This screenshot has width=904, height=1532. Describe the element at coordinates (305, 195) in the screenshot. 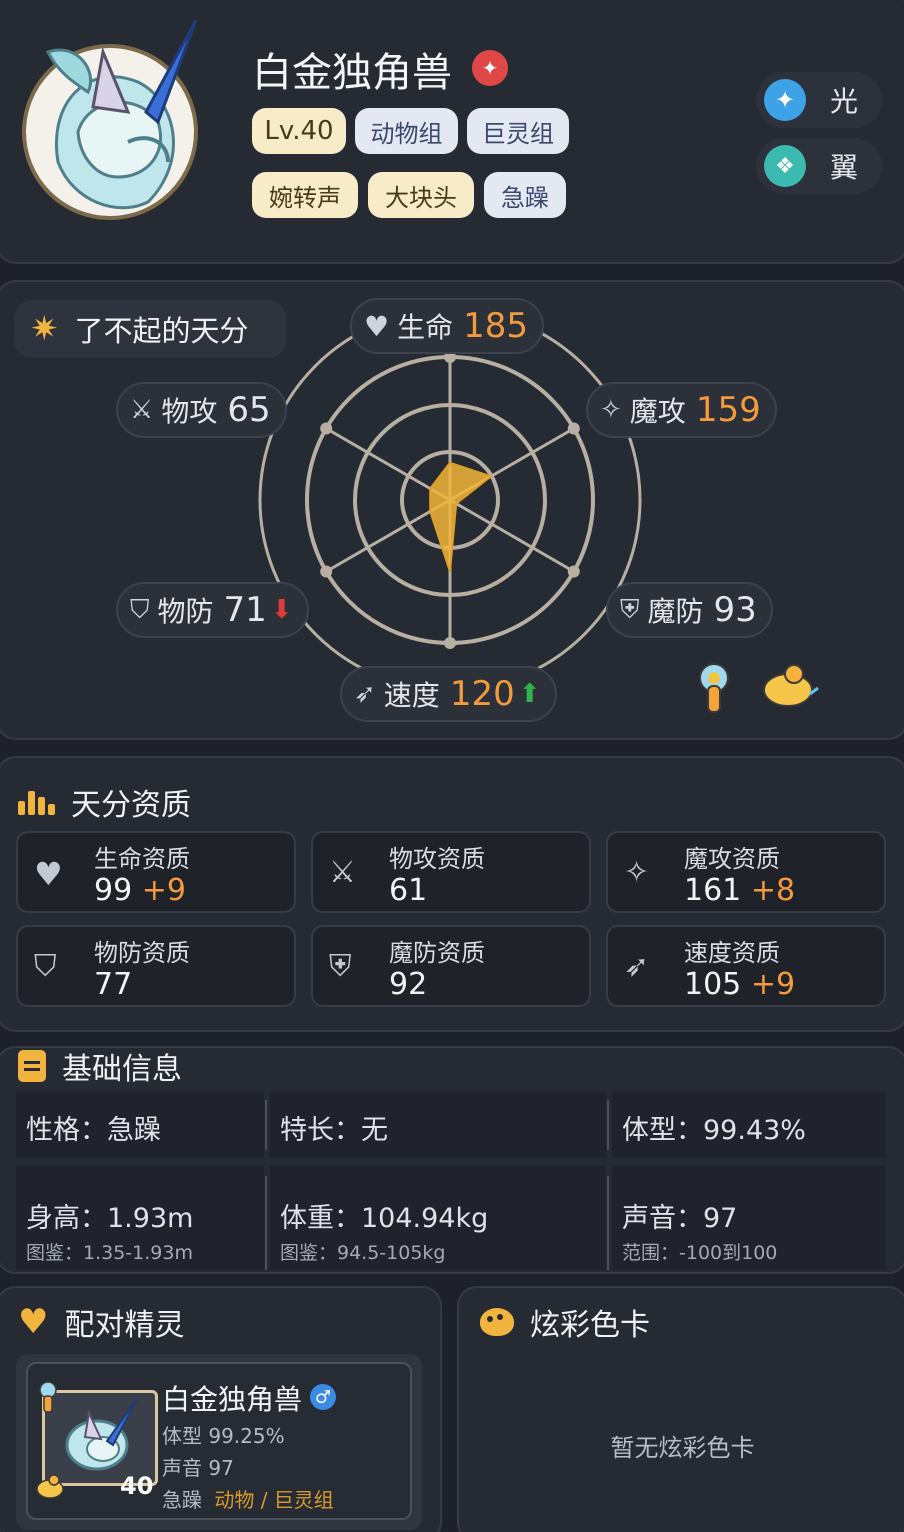

I see `trait-tag-voice: 婉转声` at that location.